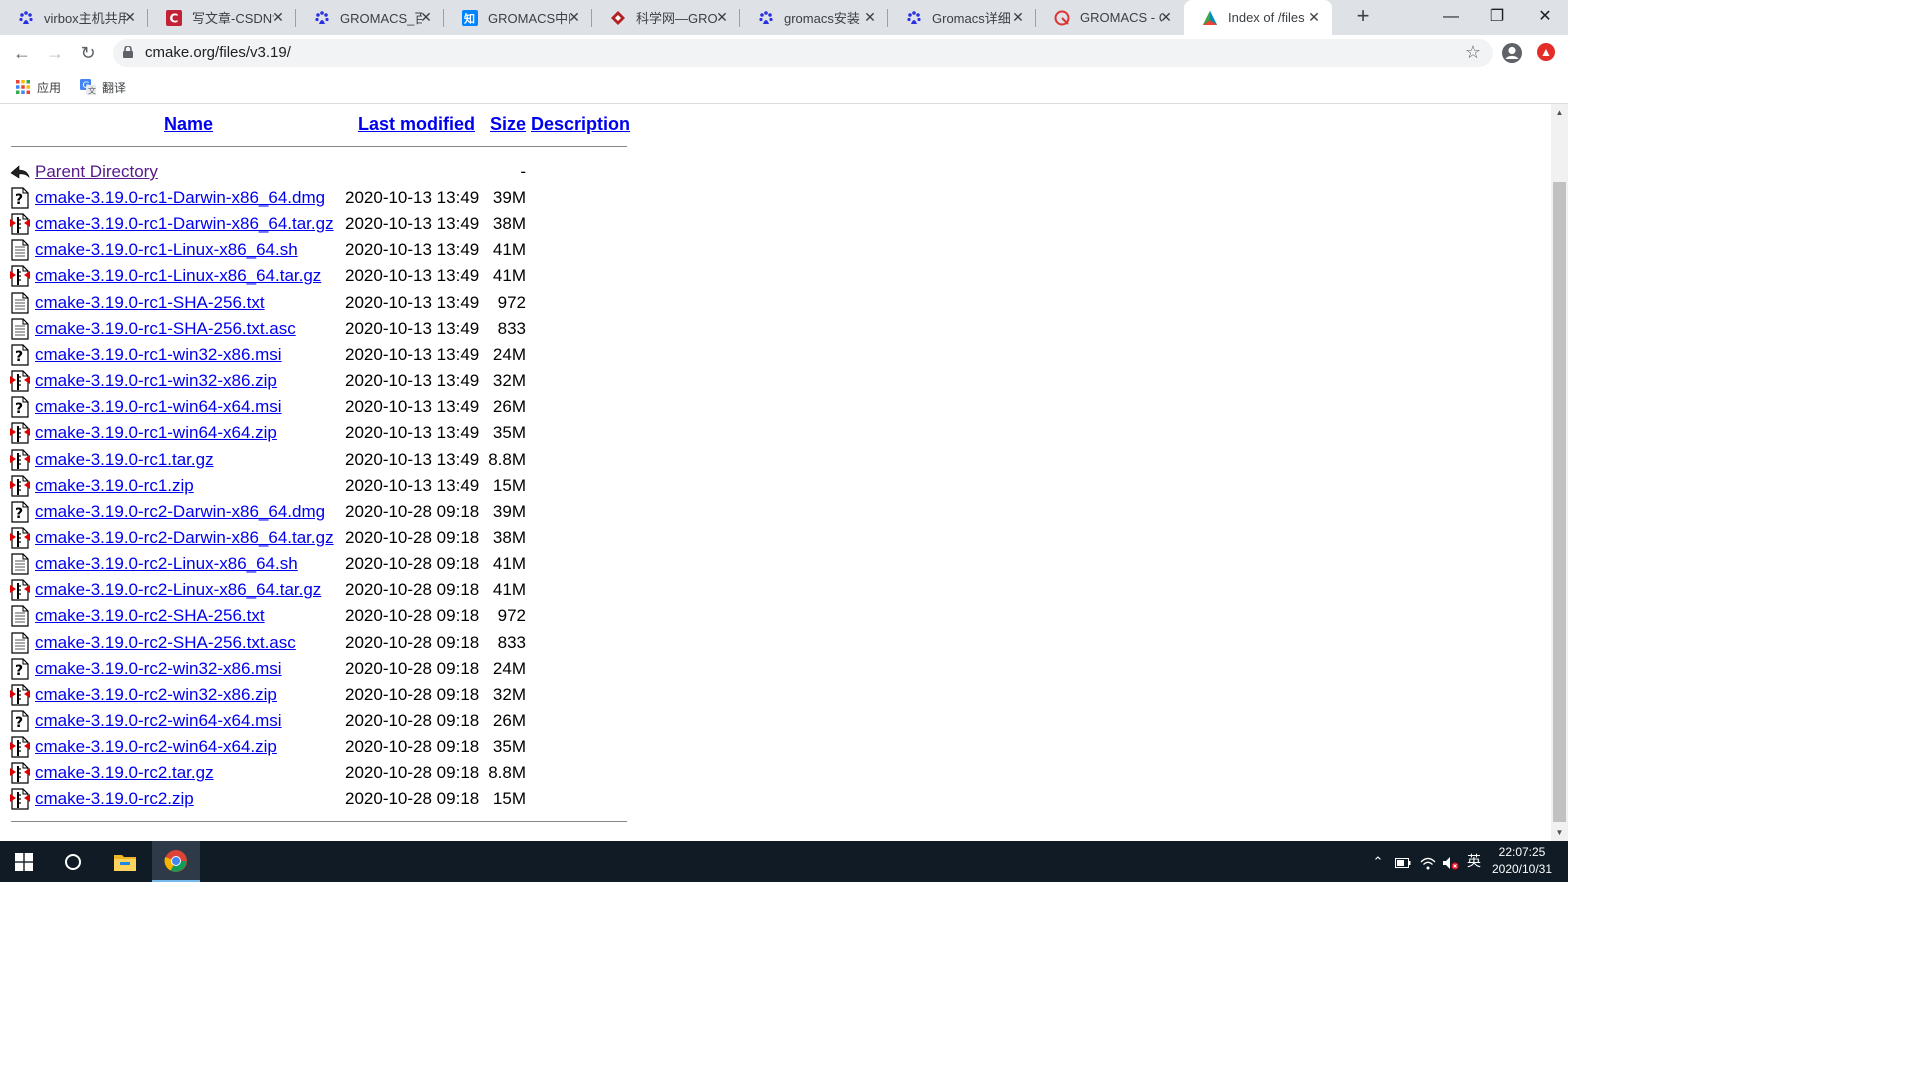  What do you see at coordinates (114, 486) in the screenshot?
I see `file-link: cmake-3.19.0-rc1.zip` at bounding box center [114, 486].